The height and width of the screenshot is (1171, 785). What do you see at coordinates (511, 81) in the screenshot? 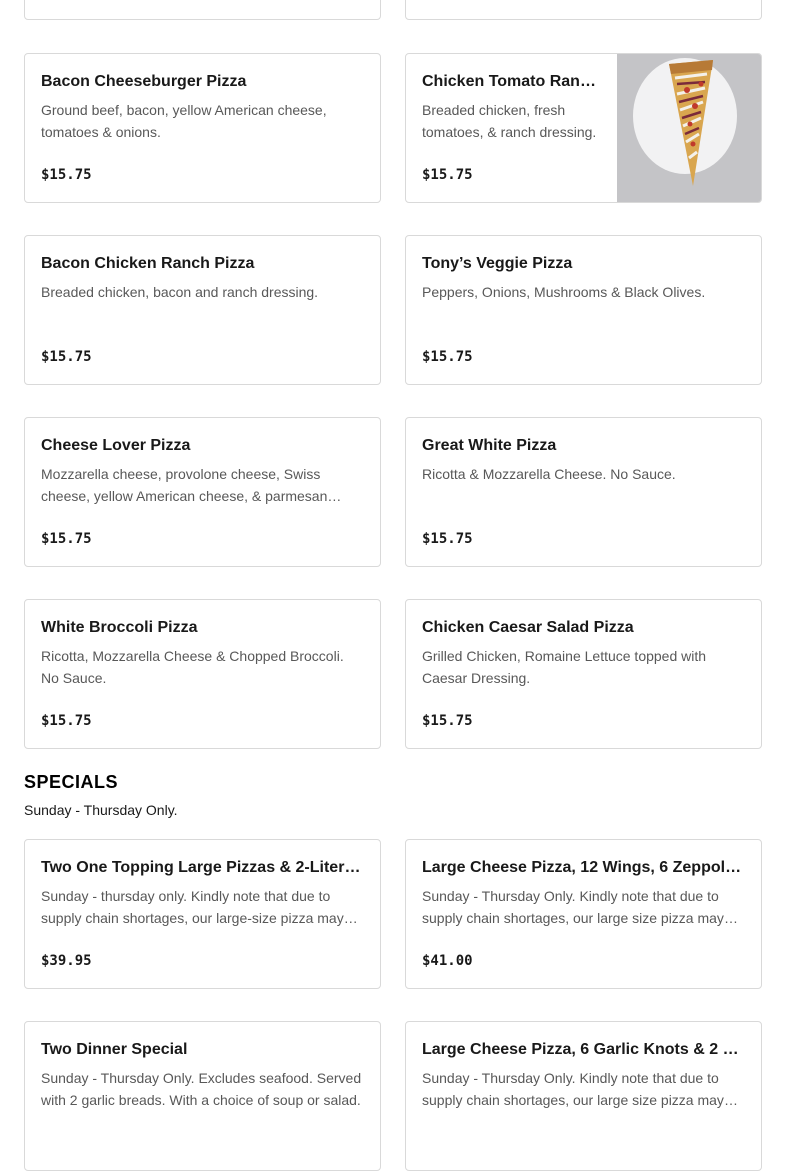
I see `item-name: Chicken Tomato Ranch Pizza` at bounding box center [511, 81].